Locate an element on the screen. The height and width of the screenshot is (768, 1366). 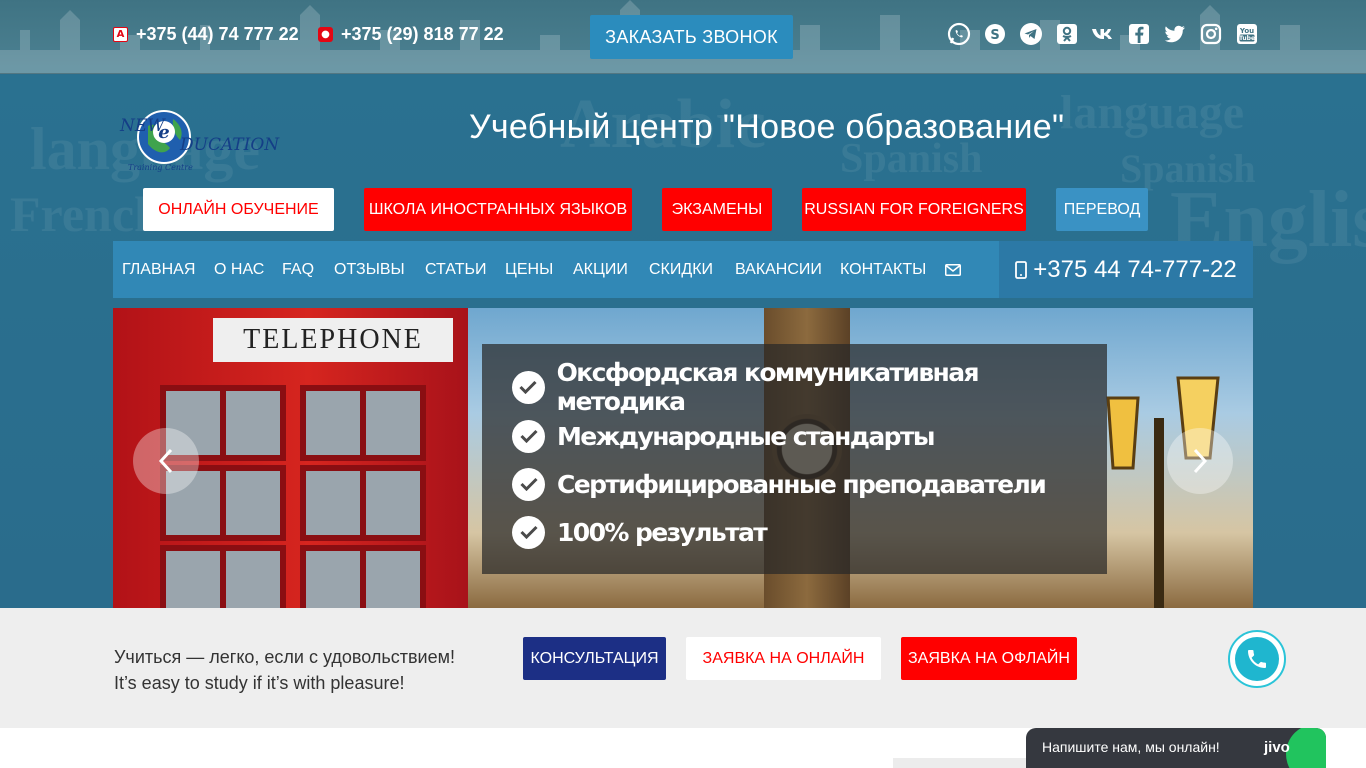
svg-text: Tube is located at coordinates (1246, 38).